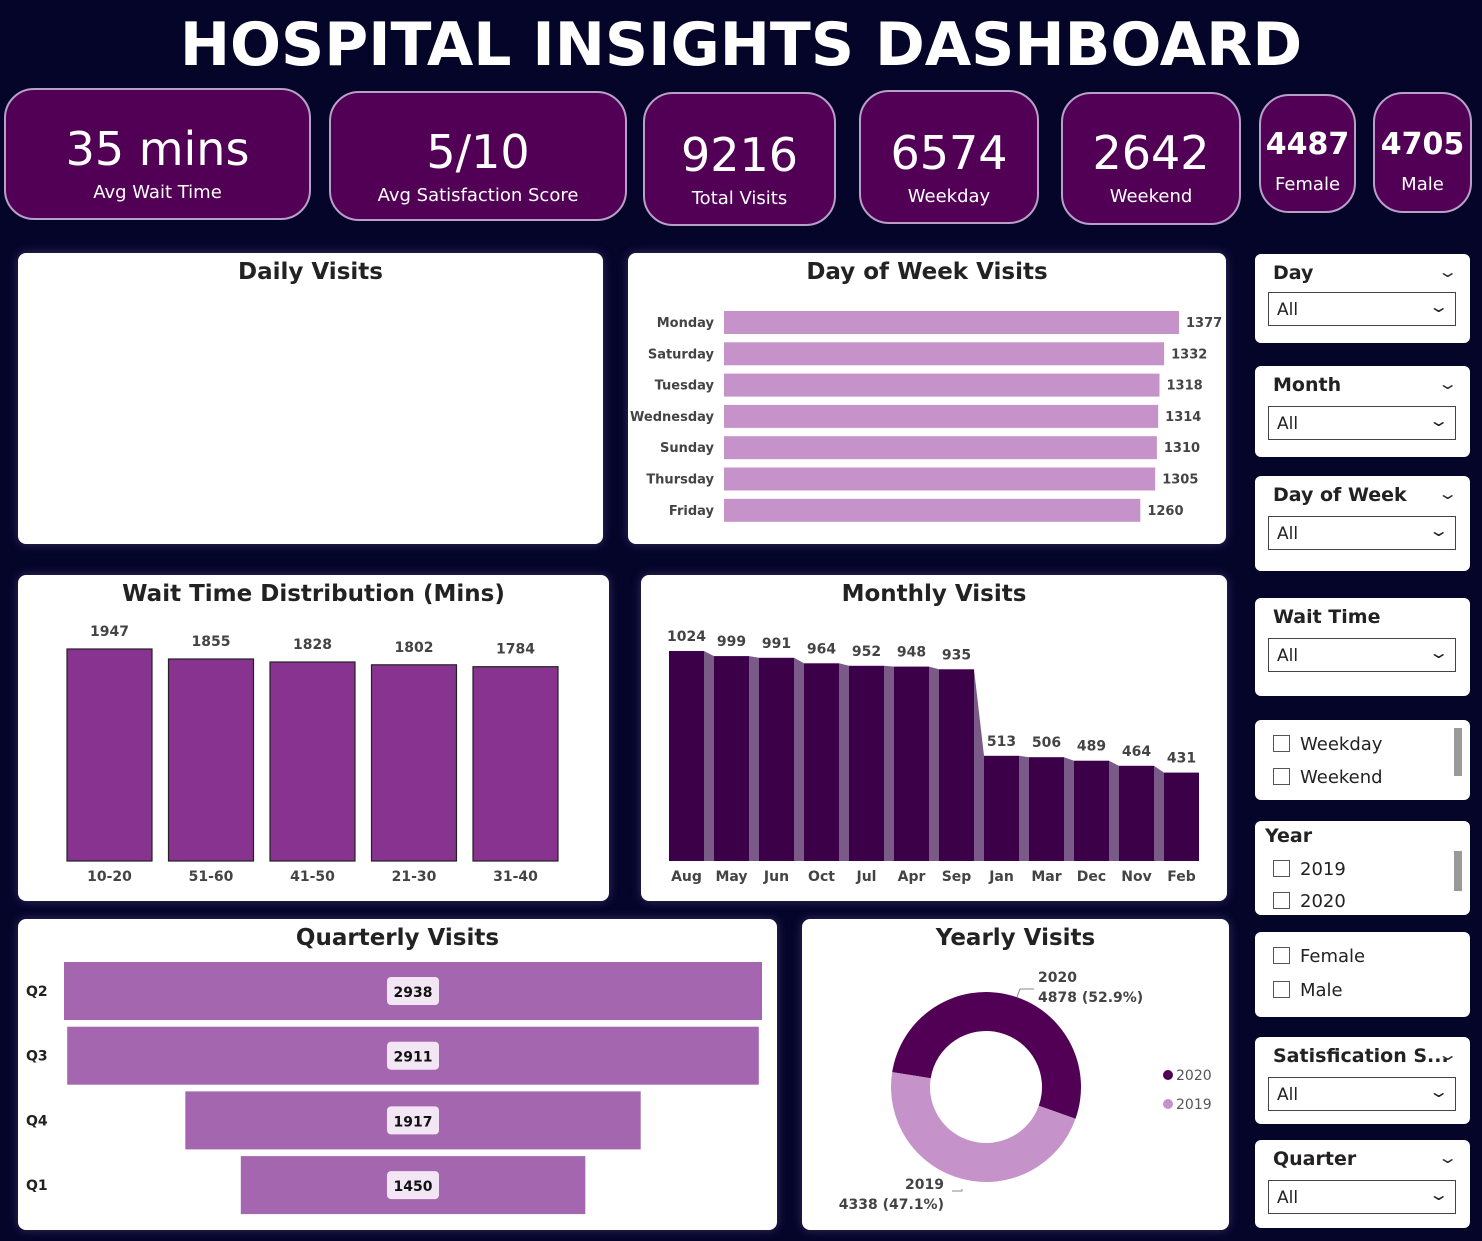 The height and width of the screenshot is (1241, 1482). What do you see at coordinates (211, 642) in the screenshot?
I see `data-label: 1855` at bounding box center [211, 642].